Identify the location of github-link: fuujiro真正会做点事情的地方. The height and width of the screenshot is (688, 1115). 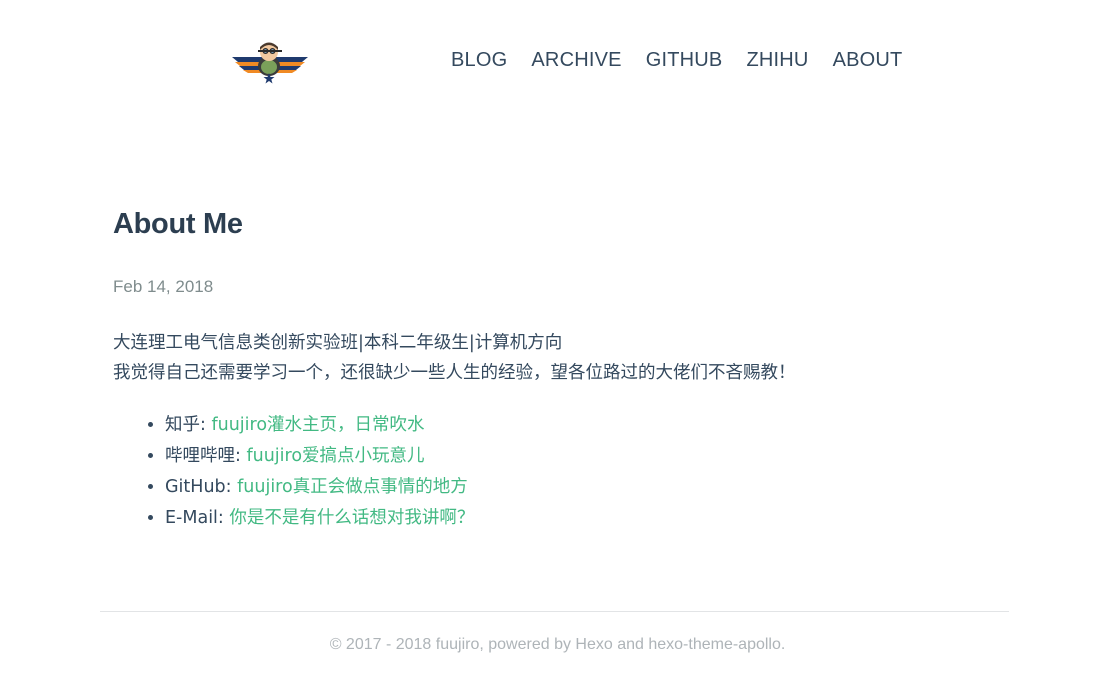
(352, 487).